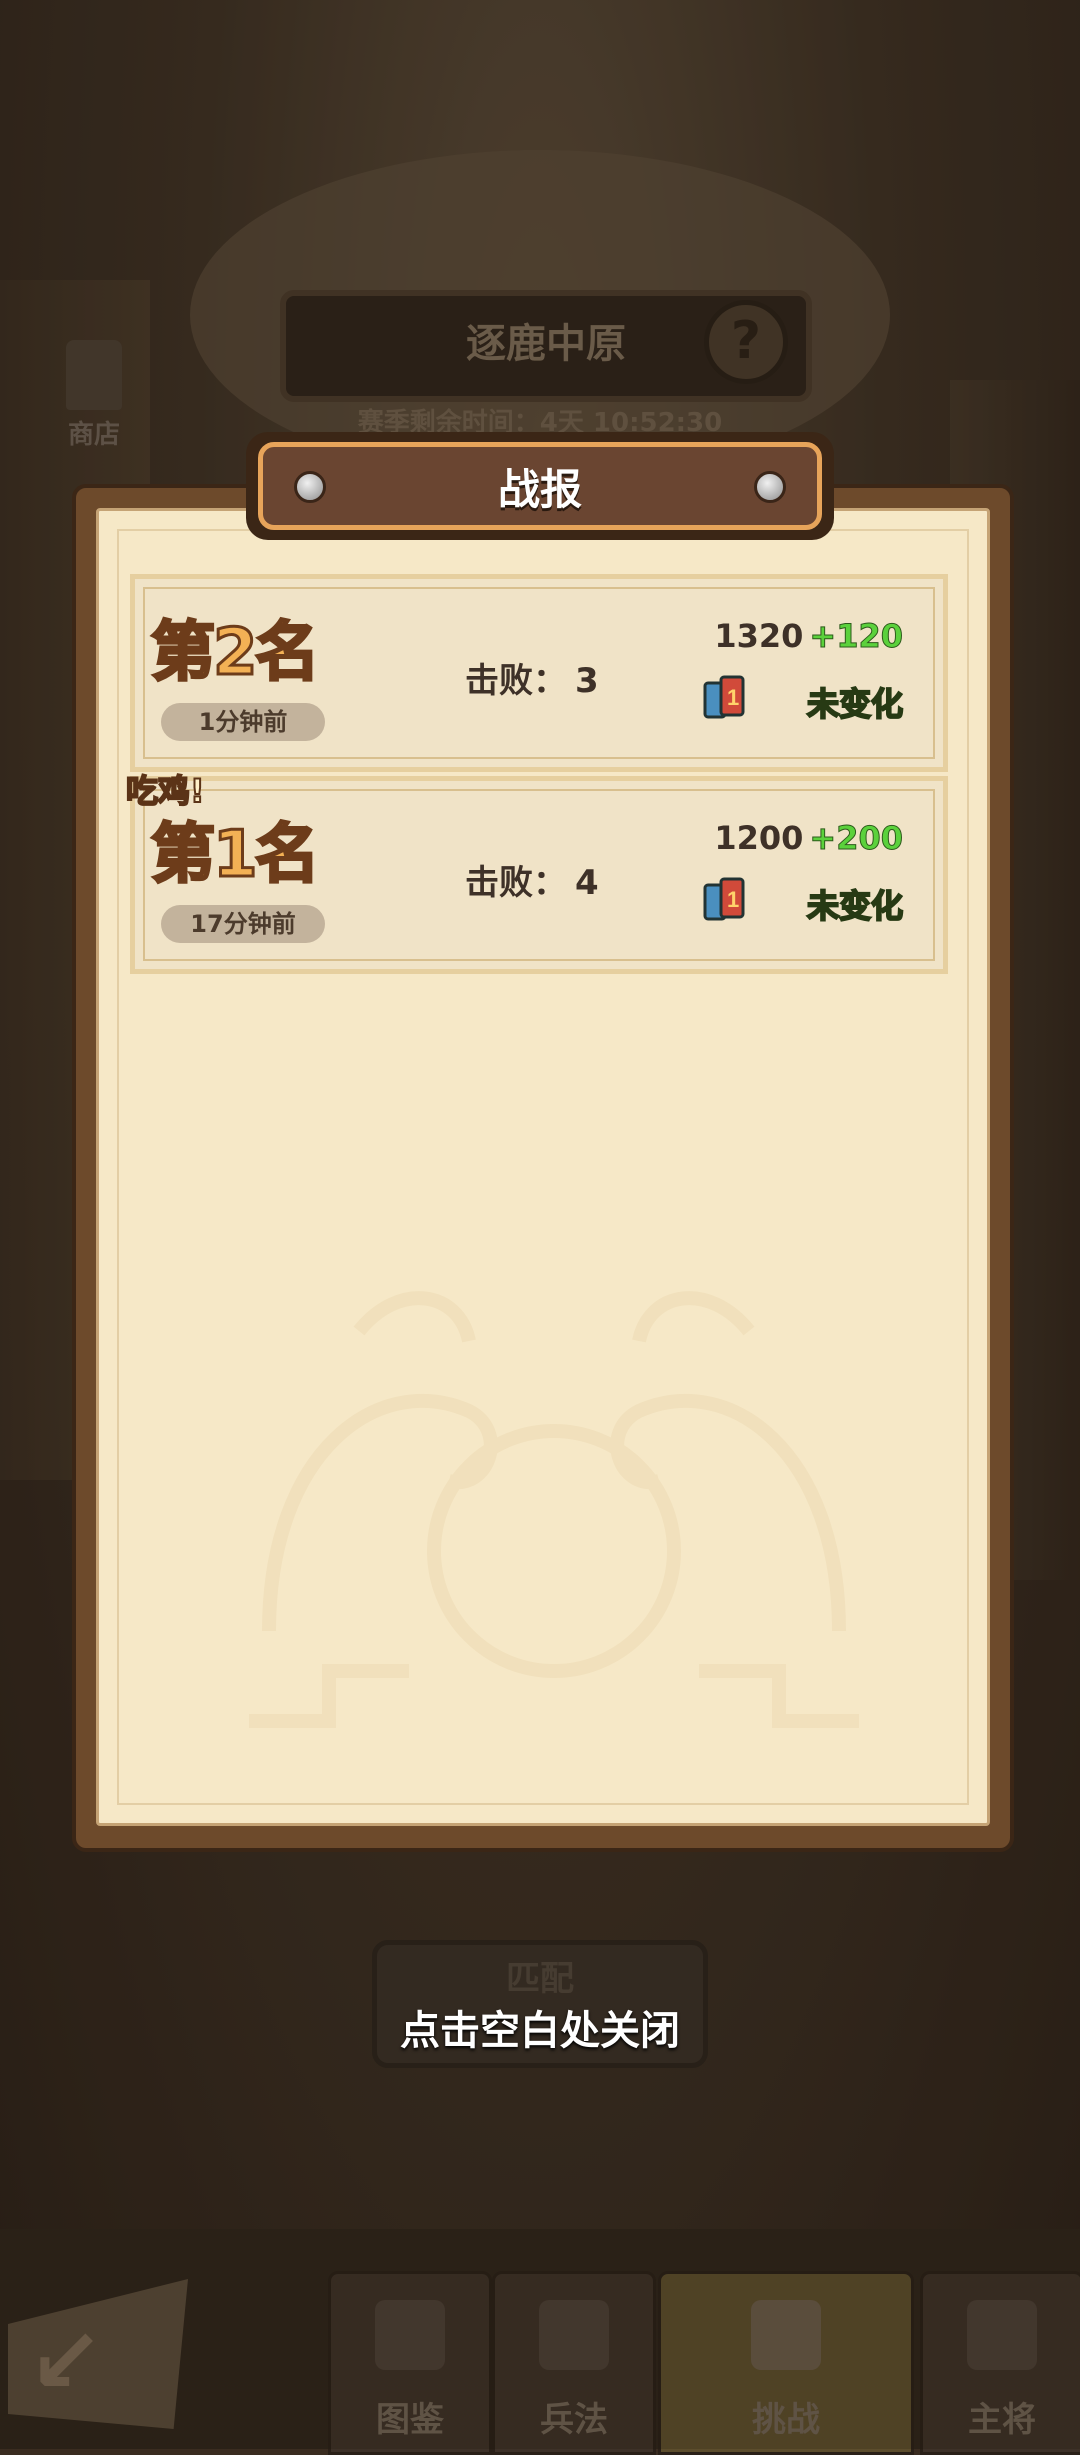 The image size is (1080, 2455). I want to click on winner-tag: 吃鸡!, so click(165, 791).